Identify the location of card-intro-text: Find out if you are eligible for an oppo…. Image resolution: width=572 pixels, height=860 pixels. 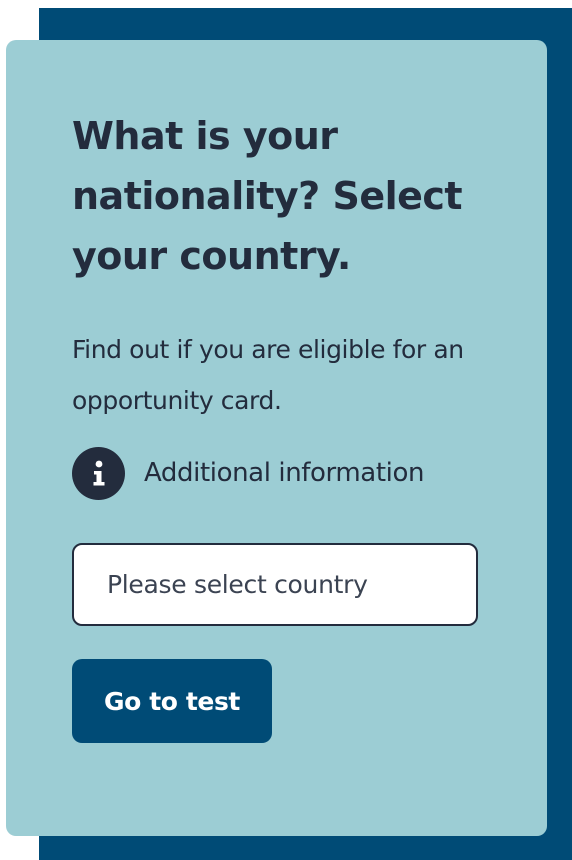
(268, 375).